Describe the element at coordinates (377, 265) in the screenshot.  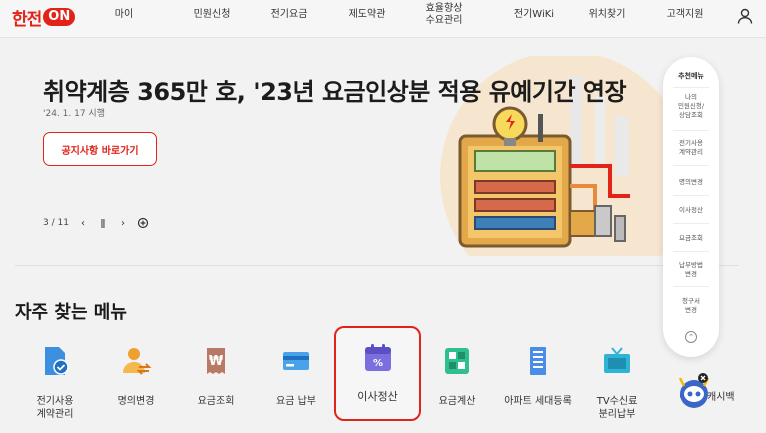
I see `section-divider` at that location.